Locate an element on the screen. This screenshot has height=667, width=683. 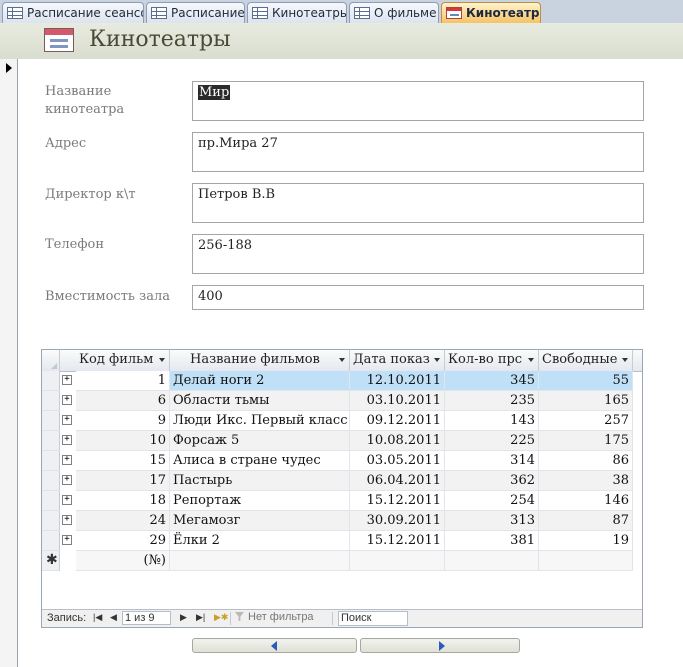
cell-free: 19 is located at coordinates (586, 541).